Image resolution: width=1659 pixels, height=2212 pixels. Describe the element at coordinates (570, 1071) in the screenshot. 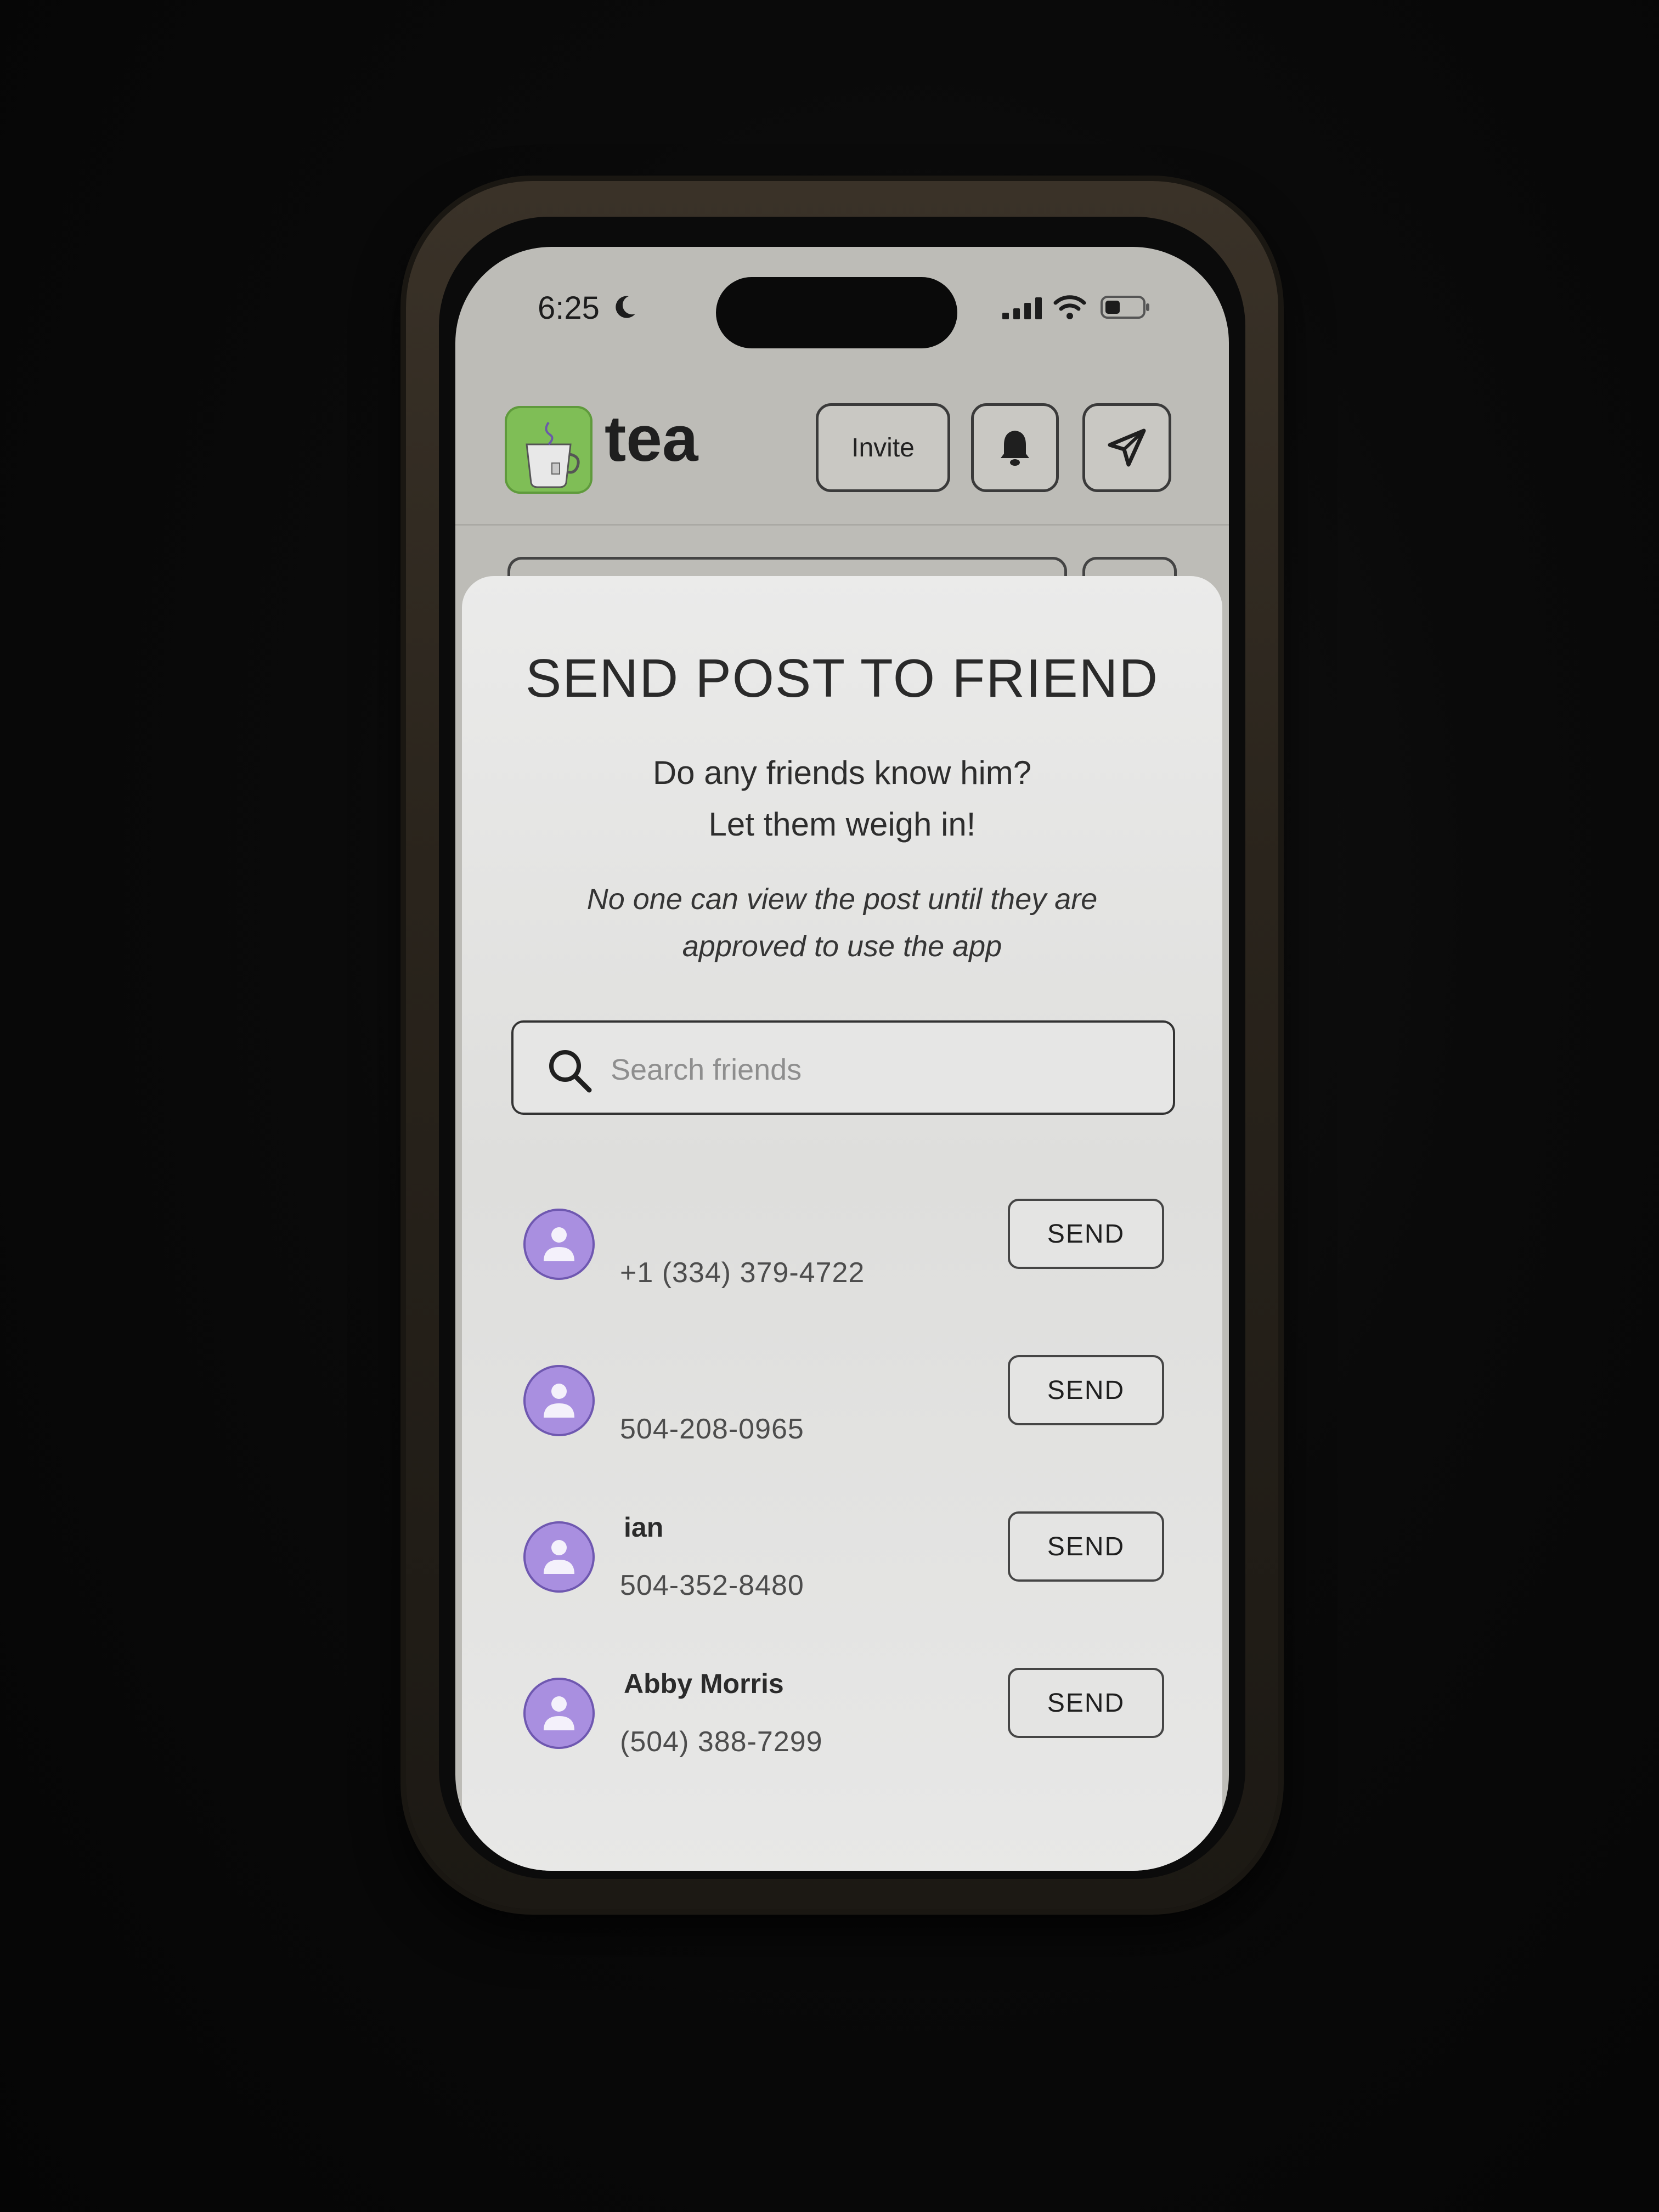

I see `search-icon` at that location.